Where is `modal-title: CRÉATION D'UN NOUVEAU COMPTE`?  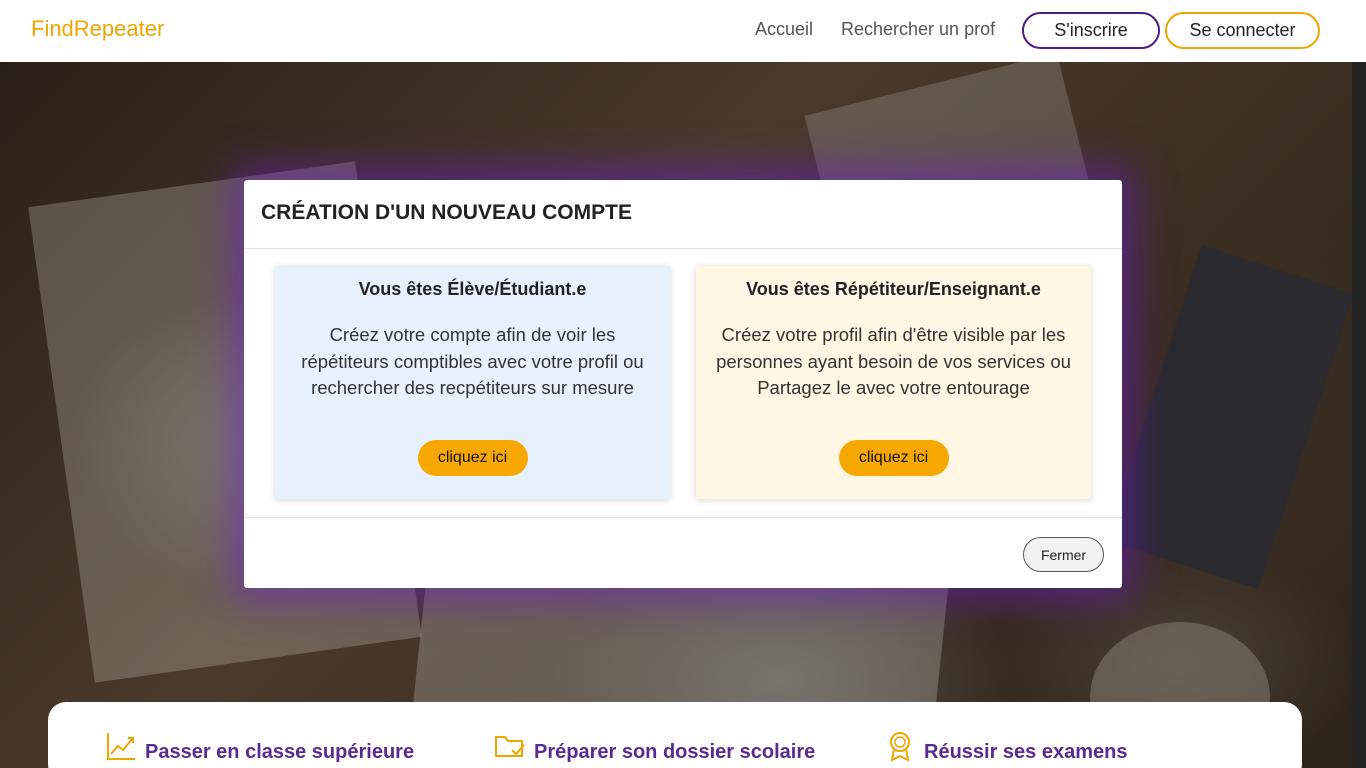 modal-title: CRÉATION D'UN NOUVEAU COMPTE is located at coordinates (446, 212).